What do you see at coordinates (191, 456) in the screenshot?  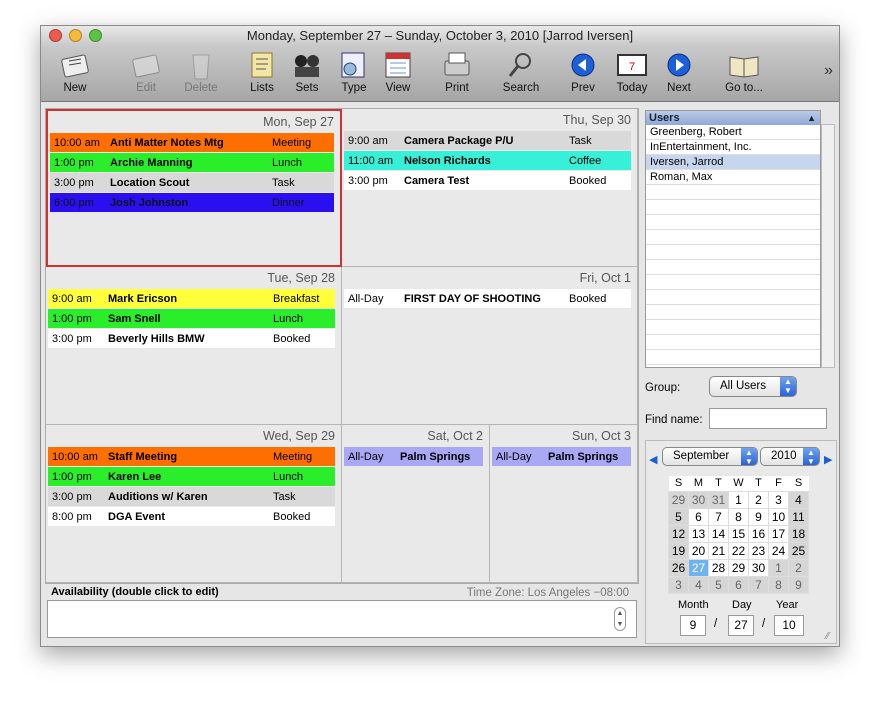 I see `calendar-event: 10:00 am Staff Meeting Meeting` at bounding box center [191, 456].